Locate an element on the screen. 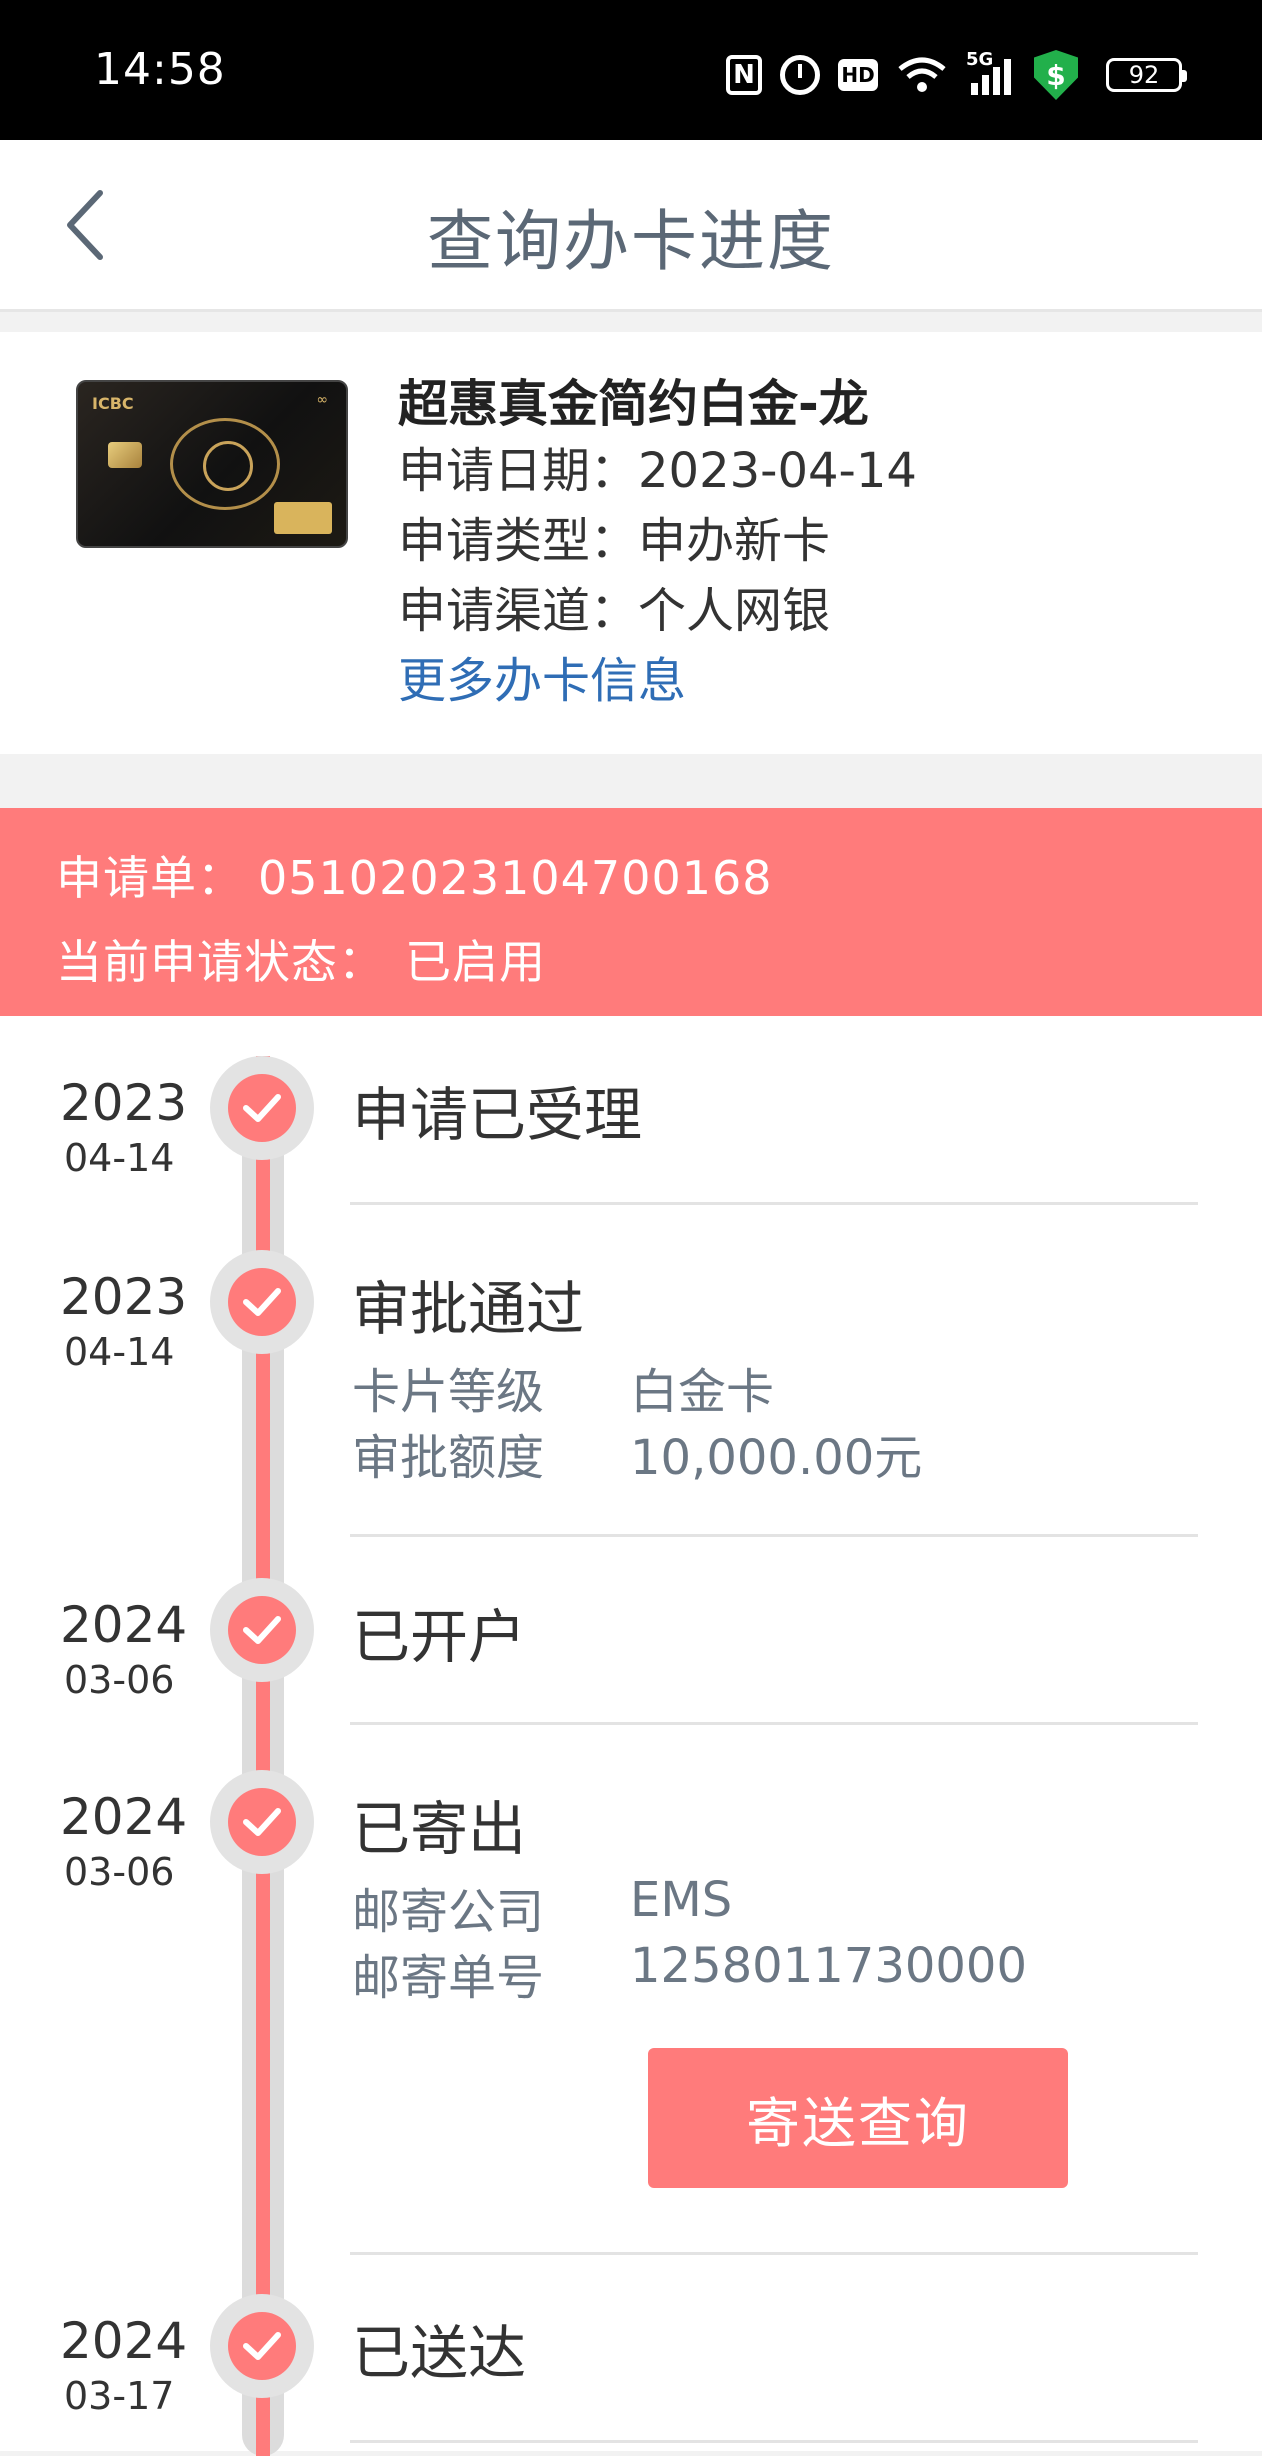 The height and width of the screenshot is (2456, 1262). detail-credit-limit: 审批额度 10,000.00元 is located at coordinates (637, 1453).